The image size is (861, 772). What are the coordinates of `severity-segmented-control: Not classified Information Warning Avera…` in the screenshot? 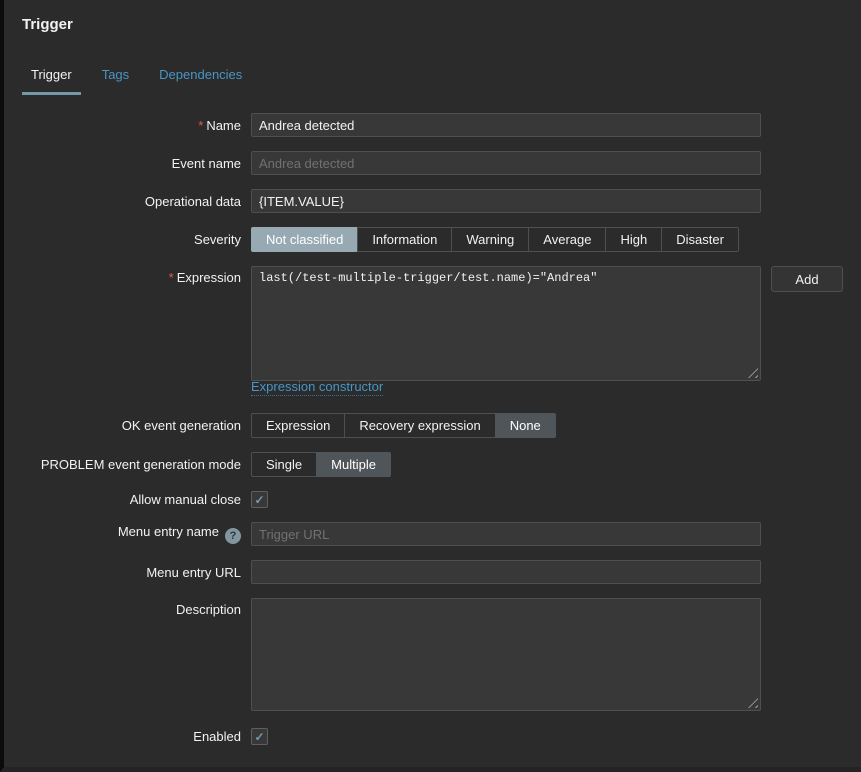 It's located at (495, 239).